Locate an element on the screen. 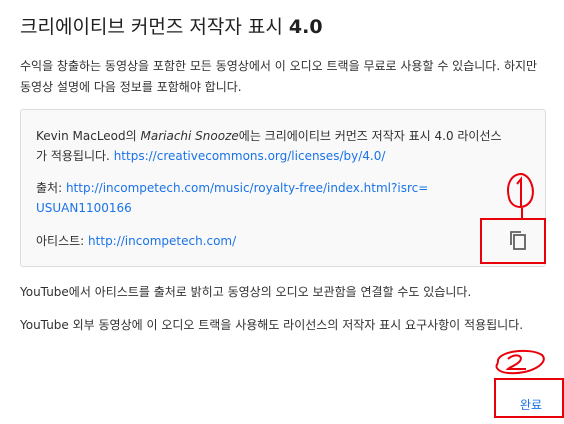  source-label: 출처: is located at coordinates (49, 188).